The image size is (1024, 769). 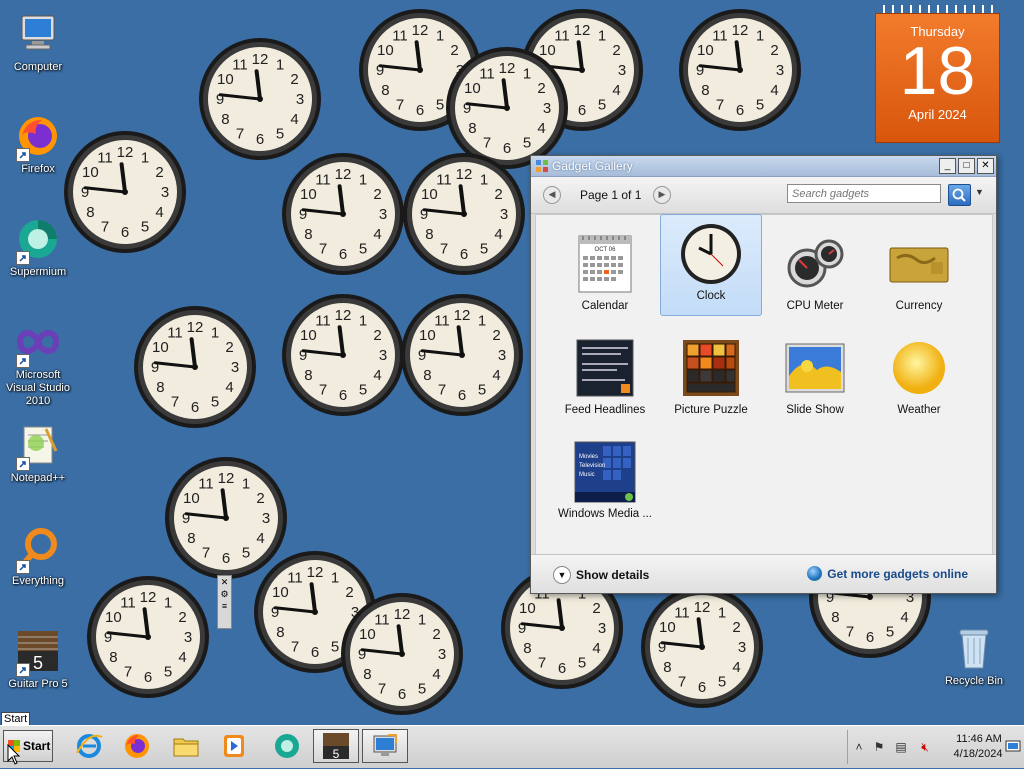 I want to click on desktop-icon-visual-studio: Microsoft Visual Studio 2010, so click(x=38, y=363).